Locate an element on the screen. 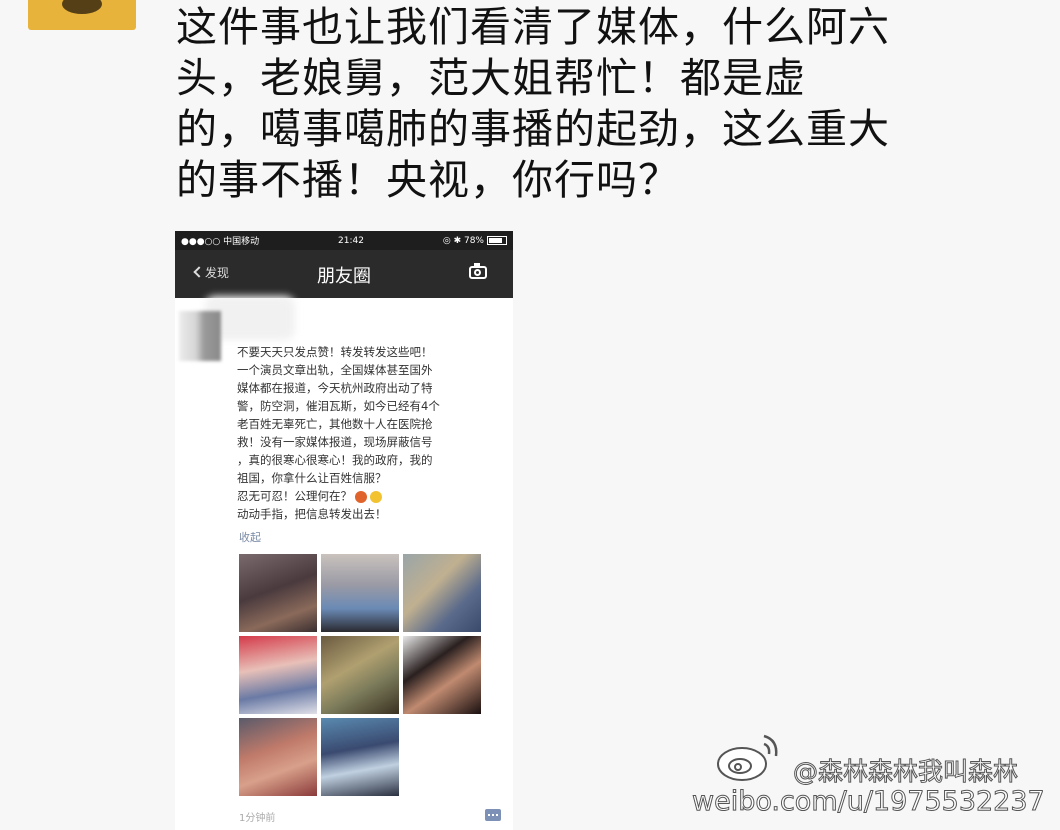 This screenshot has width=1060, height=830. status-time: 21:42 is located at coordinates (351, 240).